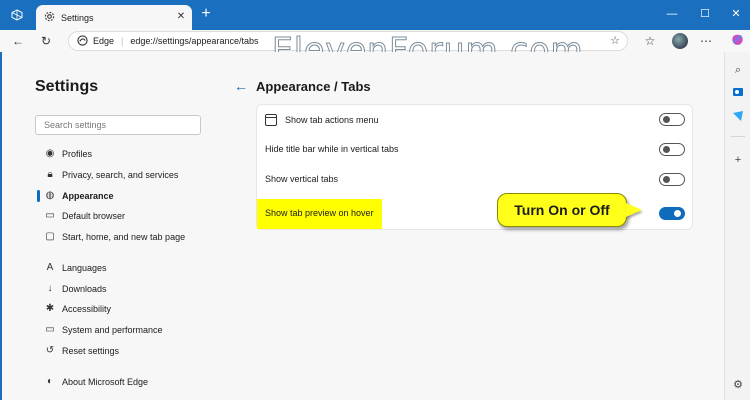 Image resolution: width=750 pixels, height=400 pixels. What do you see at coordinates (120, 175) in the screenshot?
I see `sidebar-item-label: Privacy, search, and services` at bounding box center [120, 175].